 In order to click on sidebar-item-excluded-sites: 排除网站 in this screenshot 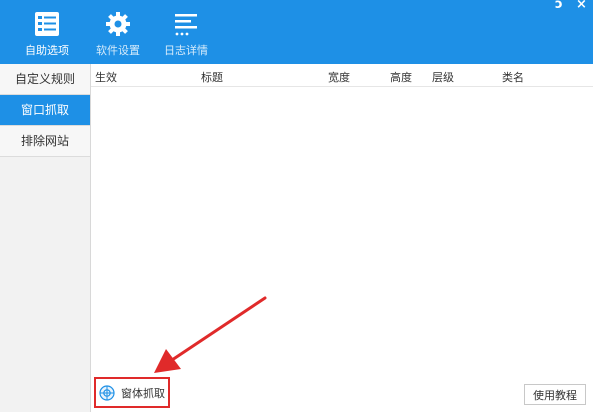, I will do `click(45, 141)`.